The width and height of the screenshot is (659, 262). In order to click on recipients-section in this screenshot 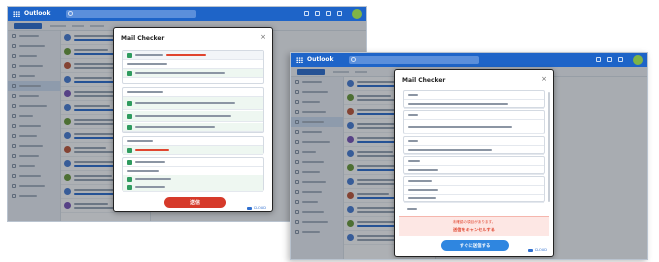, I will do `click(474, 99)`.